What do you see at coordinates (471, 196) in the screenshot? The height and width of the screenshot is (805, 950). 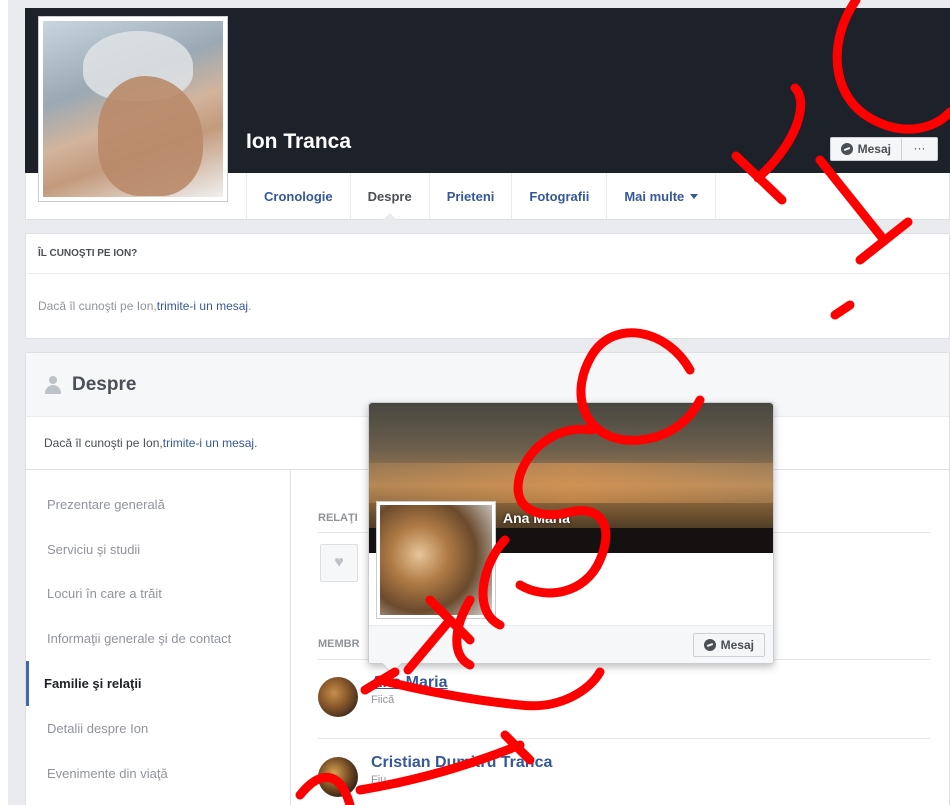 I see `tab-friends: Prieteni` at bounding box center [471, 196].